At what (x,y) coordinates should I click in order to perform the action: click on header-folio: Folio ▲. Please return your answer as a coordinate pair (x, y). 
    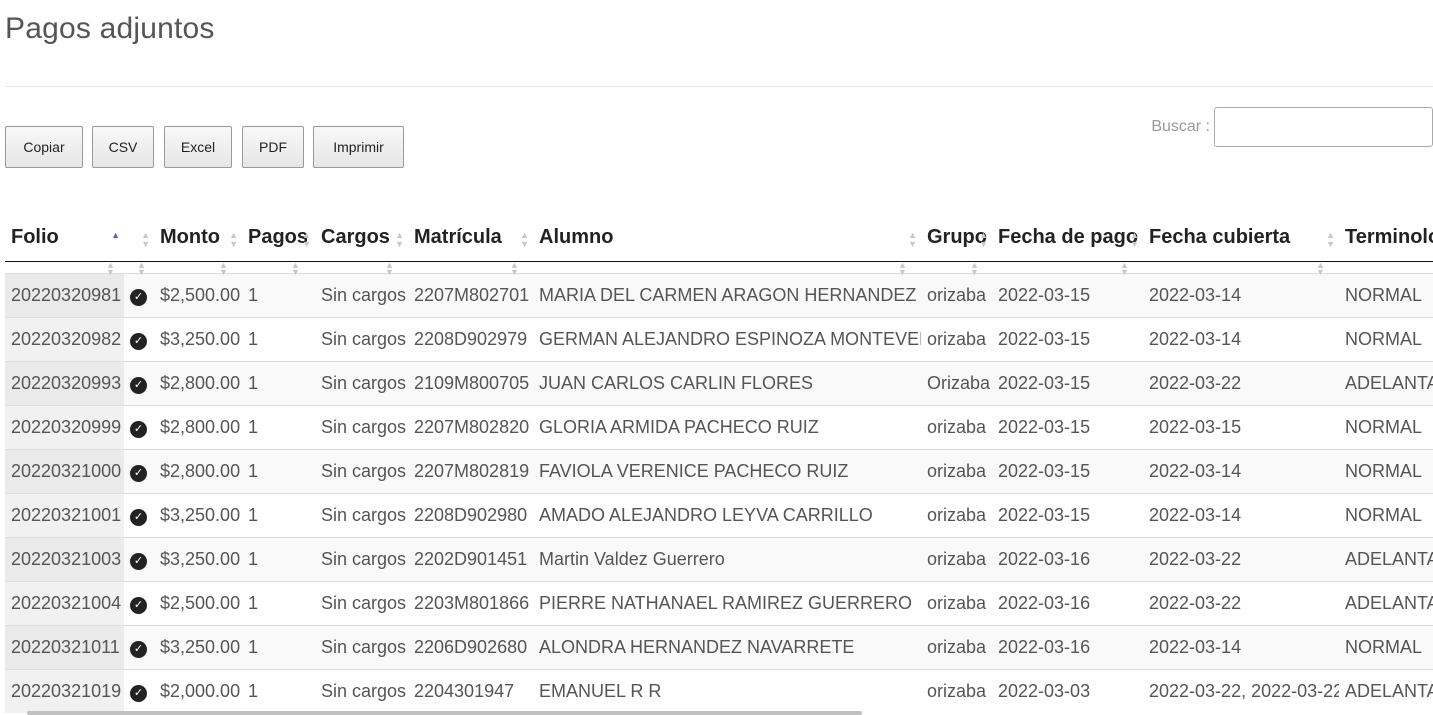
    Looking at the image, I should click on (64, 238).